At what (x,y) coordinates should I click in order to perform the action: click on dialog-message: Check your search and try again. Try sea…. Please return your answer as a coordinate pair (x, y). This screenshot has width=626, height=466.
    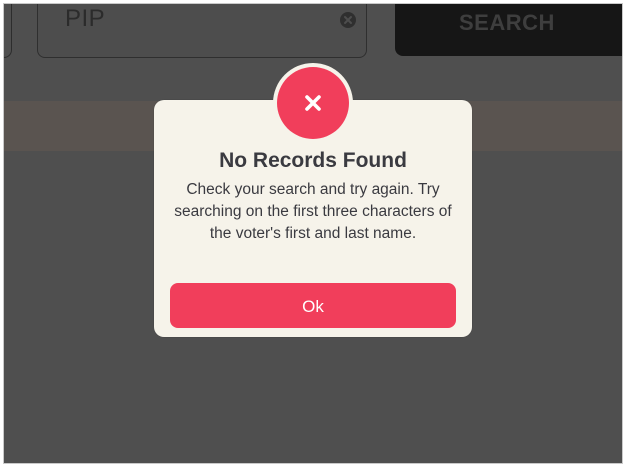
    Looking at the image, I should click on (313, 211).